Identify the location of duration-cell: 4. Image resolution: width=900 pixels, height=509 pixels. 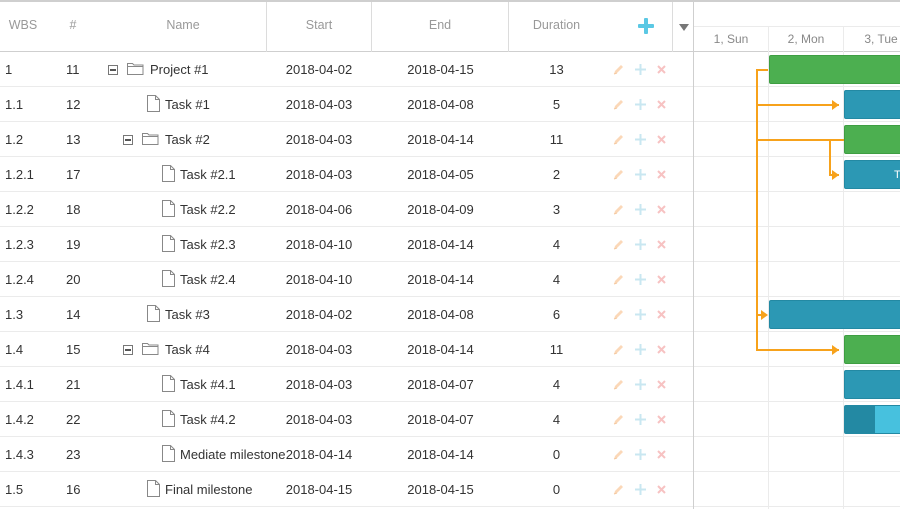
(556, 384).